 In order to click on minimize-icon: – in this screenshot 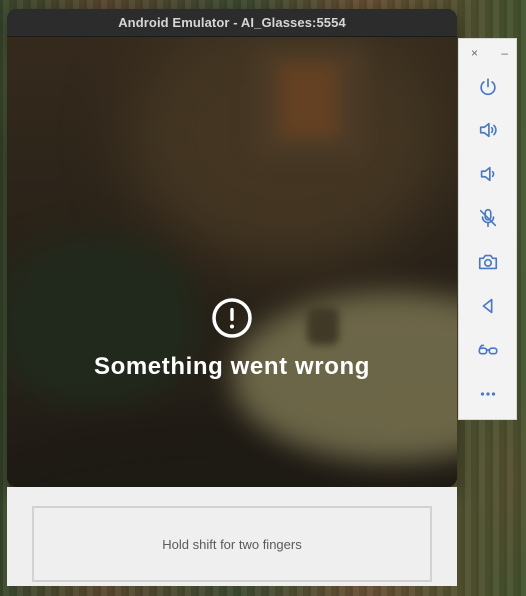, I will do `click(504, 53)`.